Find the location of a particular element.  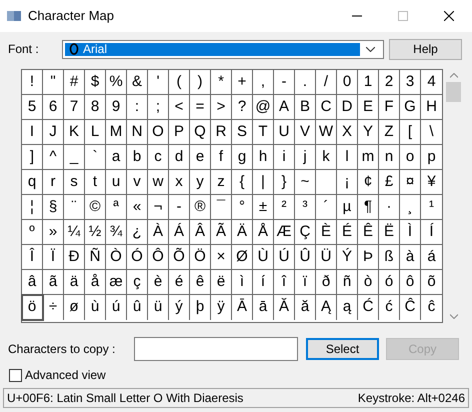

character-cell: È is located at coordinates (326, 232).